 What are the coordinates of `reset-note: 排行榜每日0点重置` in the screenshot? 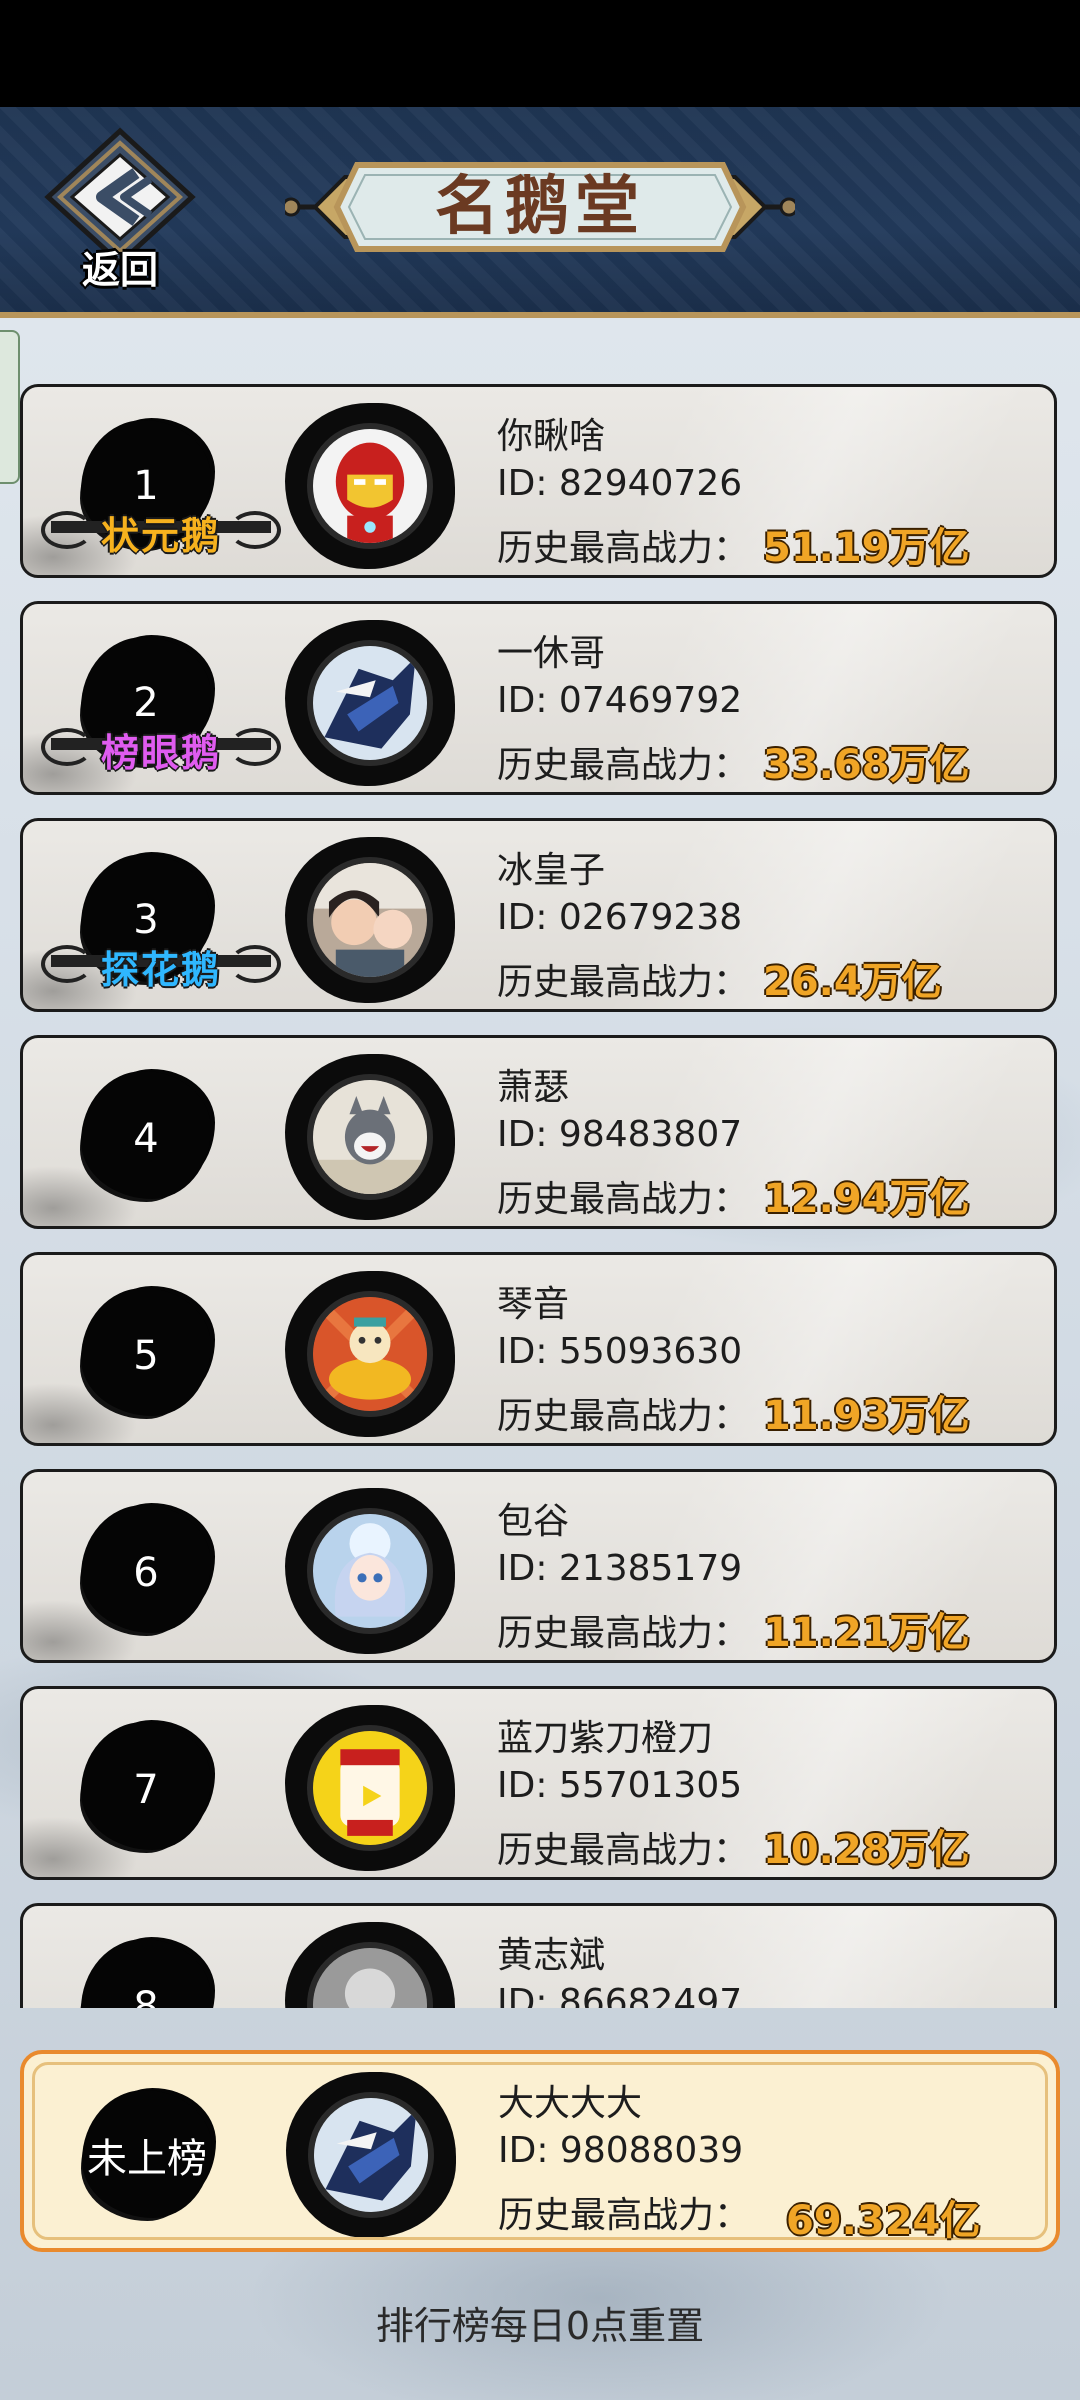 It's located at (540, 2326).